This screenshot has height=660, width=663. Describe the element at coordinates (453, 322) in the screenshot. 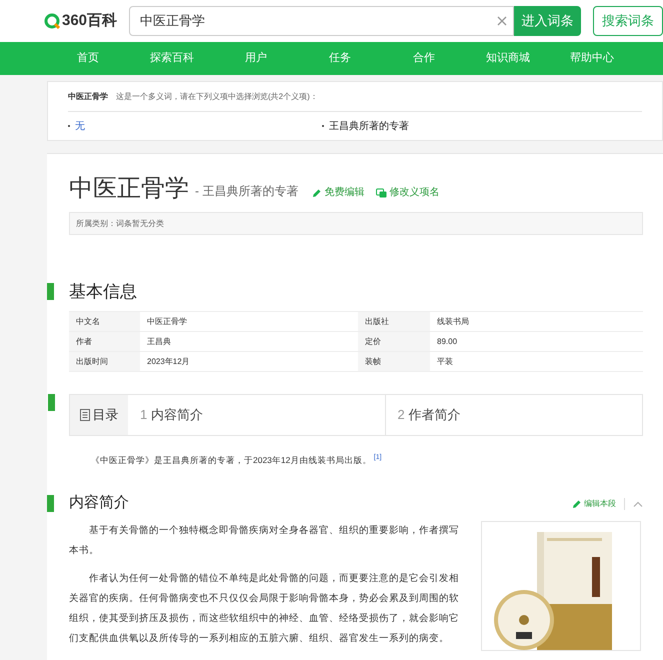

I see `info-value: 线装书局` at that location.